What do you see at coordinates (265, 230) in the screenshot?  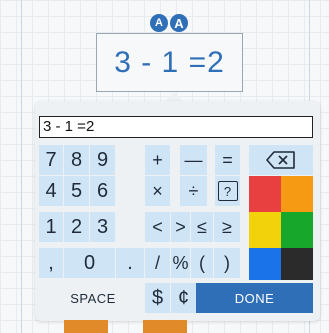 I see `color-yellow-swatch` at bounding box center [265, 230].